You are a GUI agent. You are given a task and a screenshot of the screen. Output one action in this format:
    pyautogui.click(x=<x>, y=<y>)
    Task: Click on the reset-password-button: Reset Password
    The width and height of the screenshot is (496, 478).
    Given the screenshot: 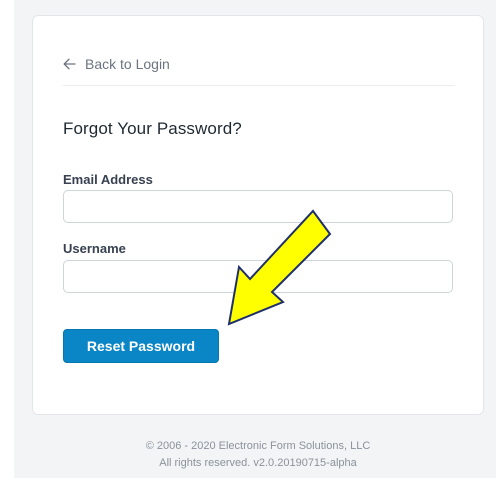 What is the action you would take?
    pyautogui.click(x=141, y=346)
    